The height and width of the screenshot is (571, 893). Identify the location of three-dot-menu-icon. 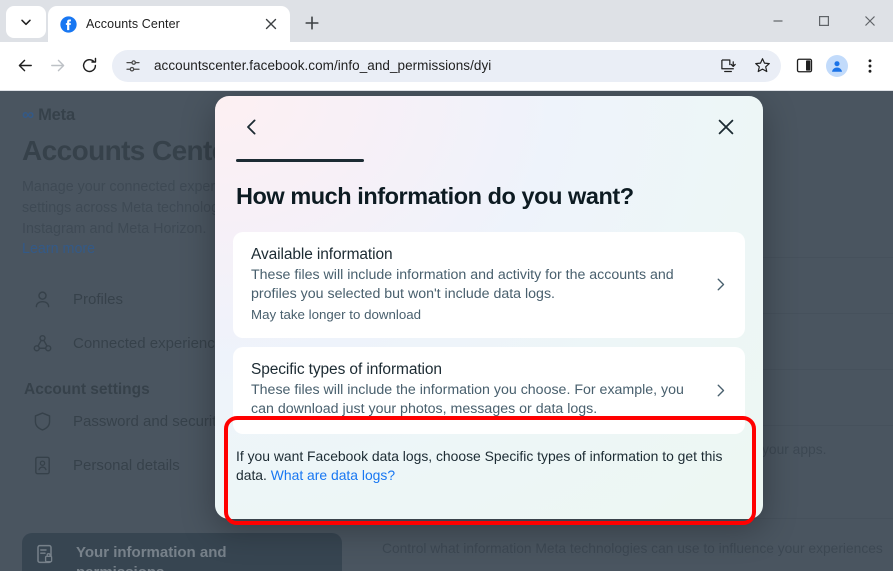
(870, 65).